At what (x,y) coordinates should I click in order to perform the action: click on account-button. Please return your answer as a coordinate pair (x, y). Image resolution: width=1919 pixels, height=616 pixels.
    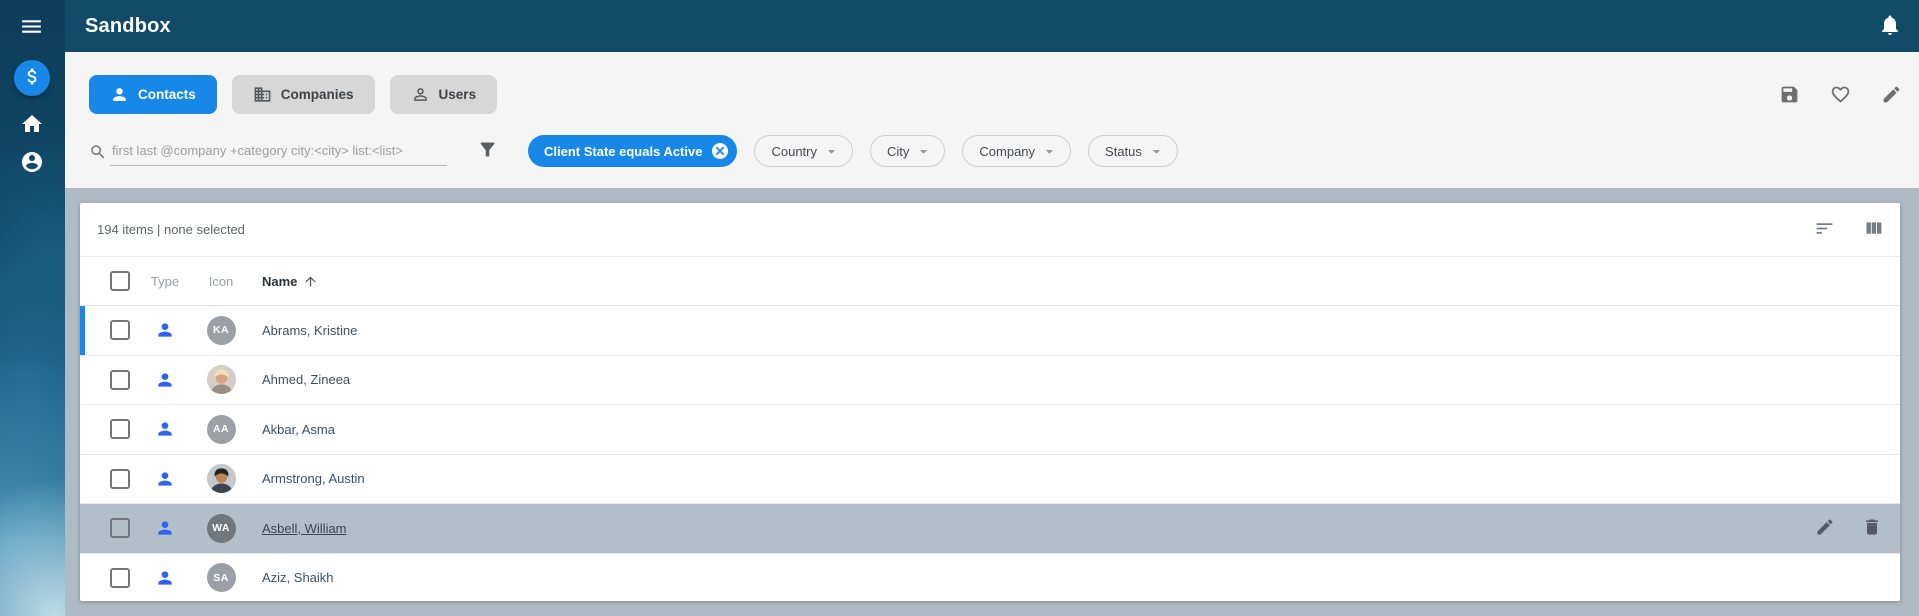
    Looking at the image, I should click on (32, 163).